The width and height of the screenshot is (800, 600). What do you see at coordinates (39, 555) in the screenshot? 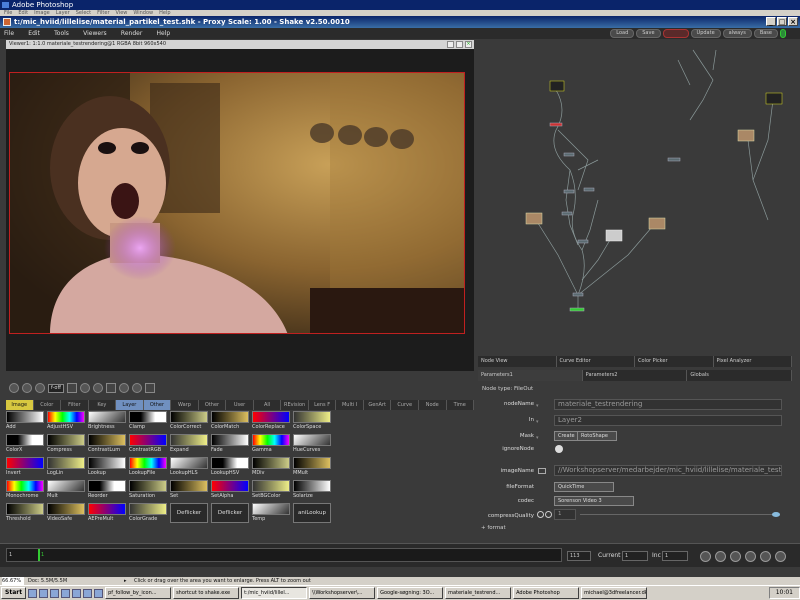
I see `current-frame-marker` at bounding box center [39, 555].